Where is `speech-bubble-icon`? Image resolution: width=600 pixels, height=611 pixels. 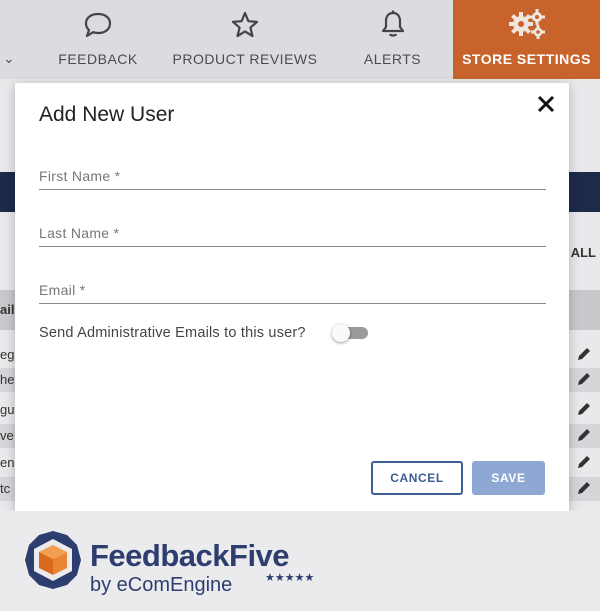
speech-bubble-icon is located at coordinates (98, 25).